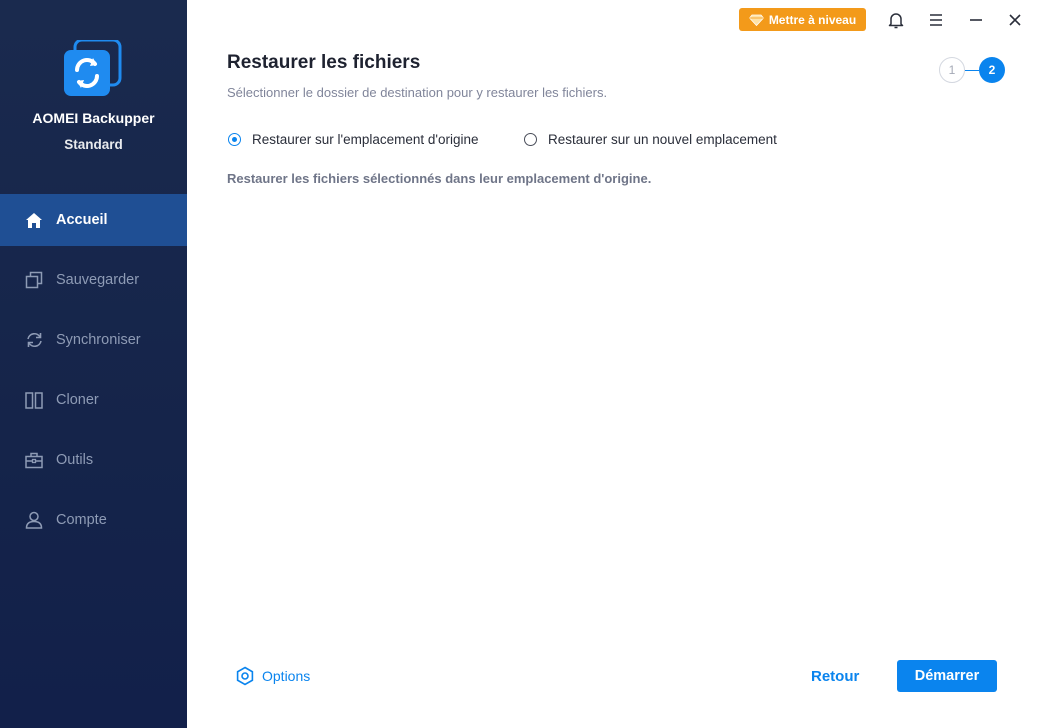  Describe the element at coordinates (896, 20) in the screenshot. I see `bell-icon` at that location.